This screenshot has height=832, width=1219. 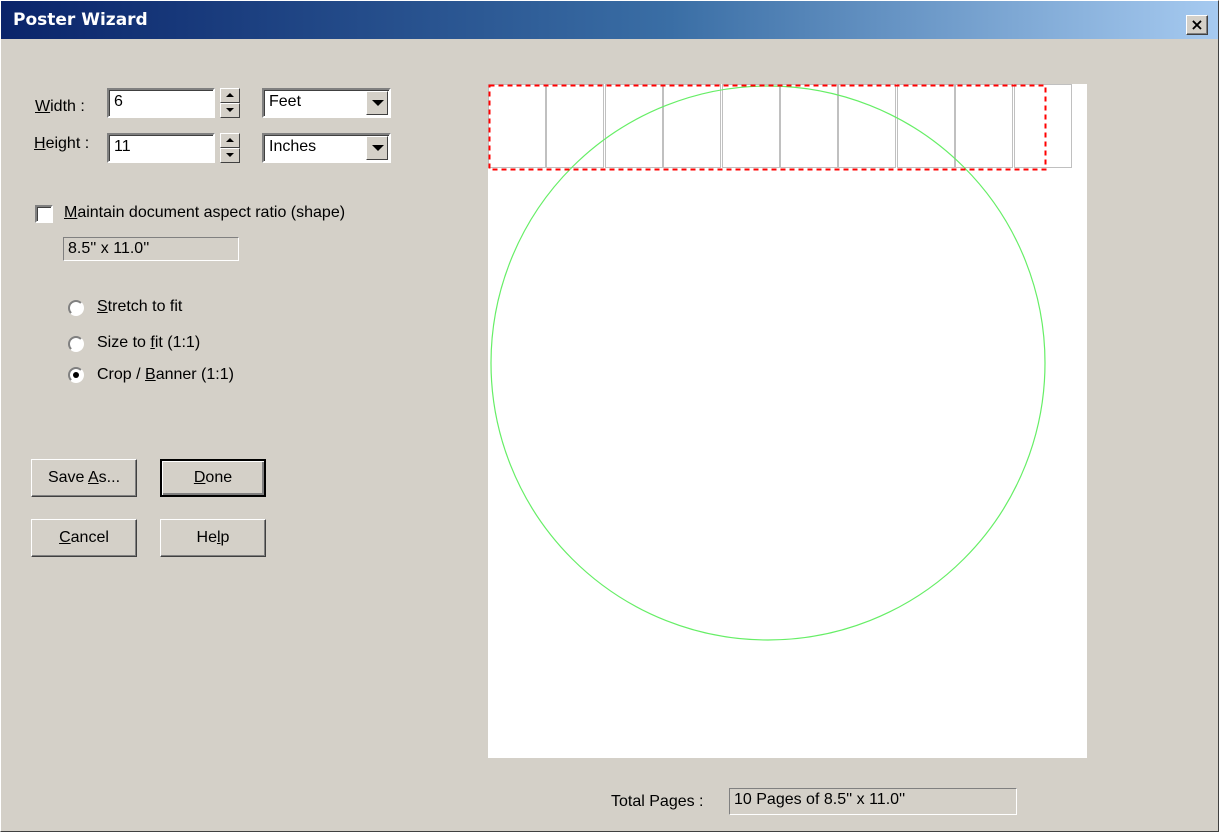 What do you see at coordinates (213, 538) in the screenshot?
I see `help-button: Help` at bounding box center [213, 538].